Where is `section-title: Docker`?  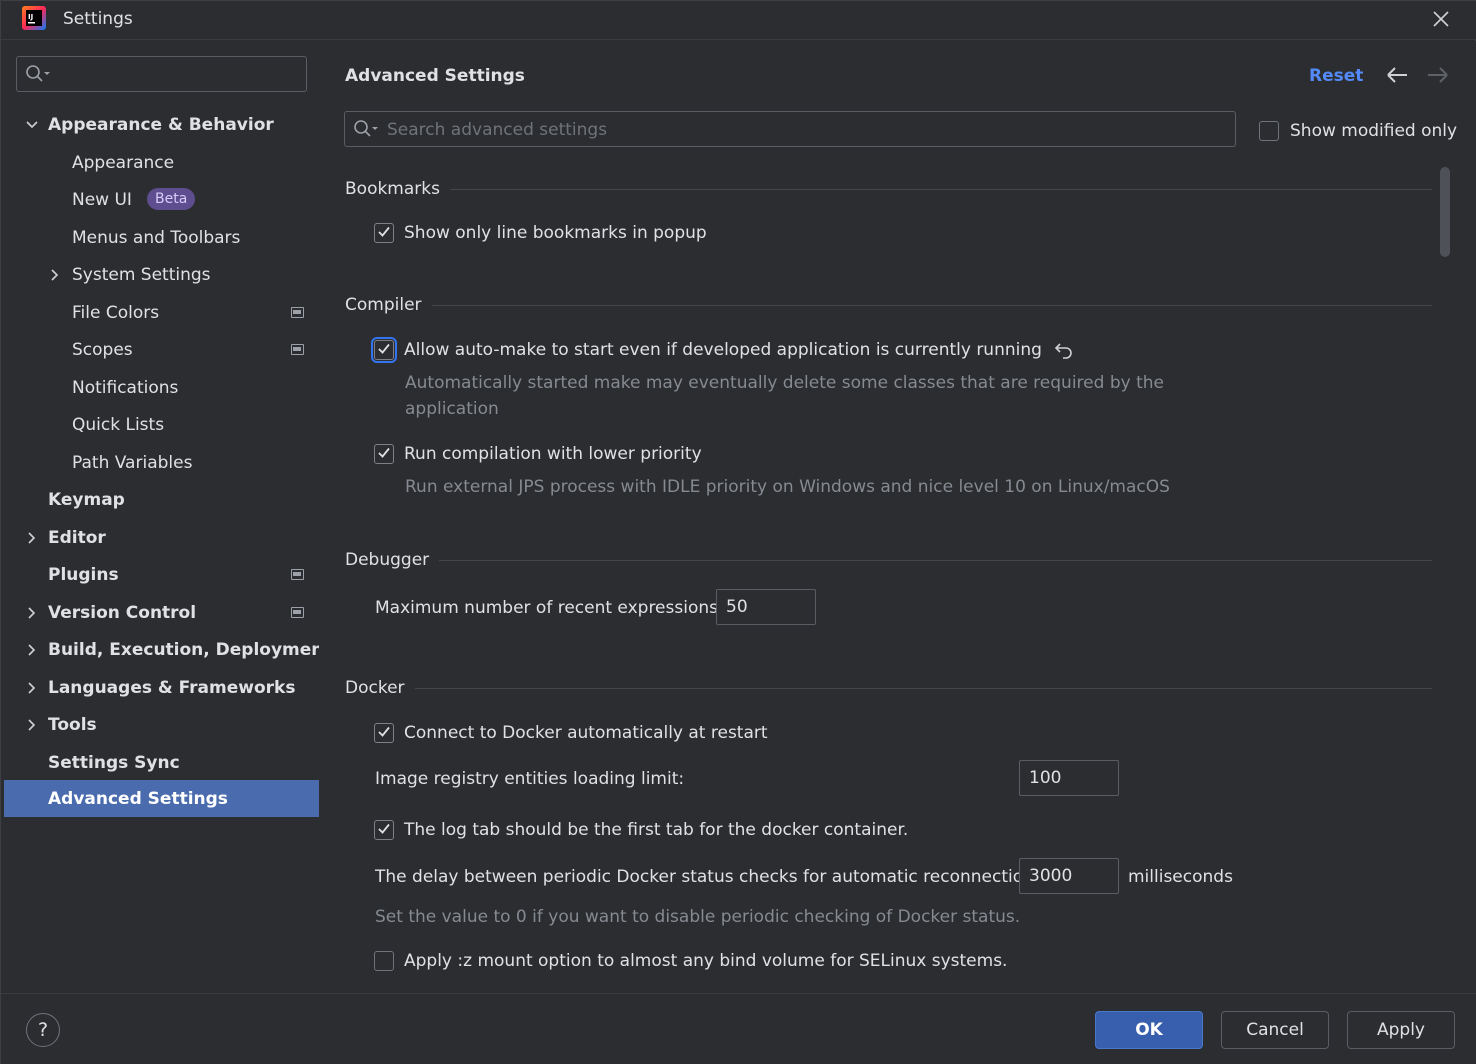
section-title: Docker is located at coordinates (375, 688).